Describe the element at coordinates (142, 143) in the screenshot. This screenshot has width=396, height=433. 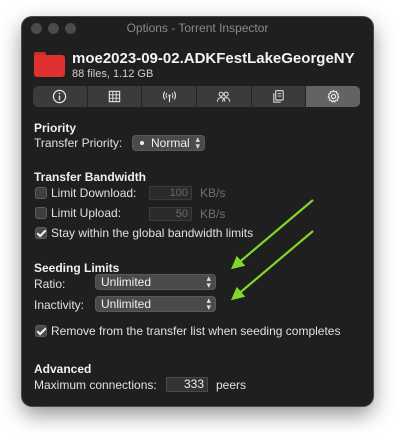
I see `selected-dot-icon` at that location.